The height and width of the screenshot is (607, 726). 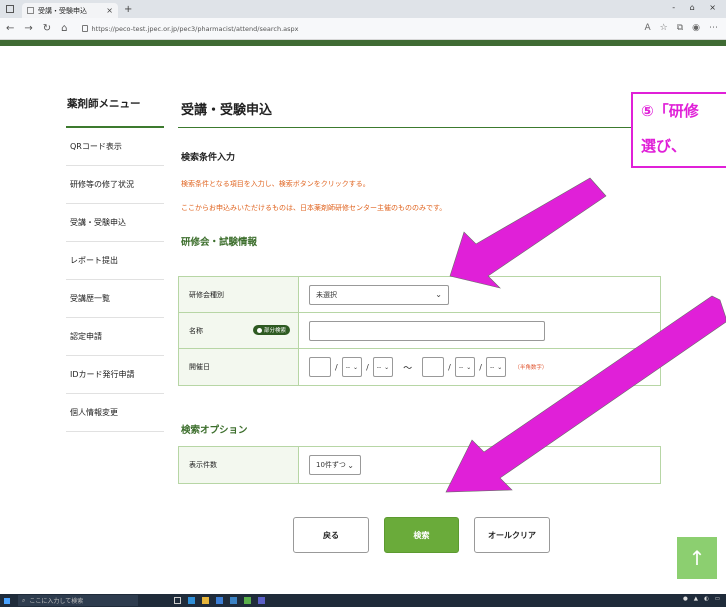 I want to click on sidebar-item-completion-status: 研修等の修了状況, so click(x=115, y=185).